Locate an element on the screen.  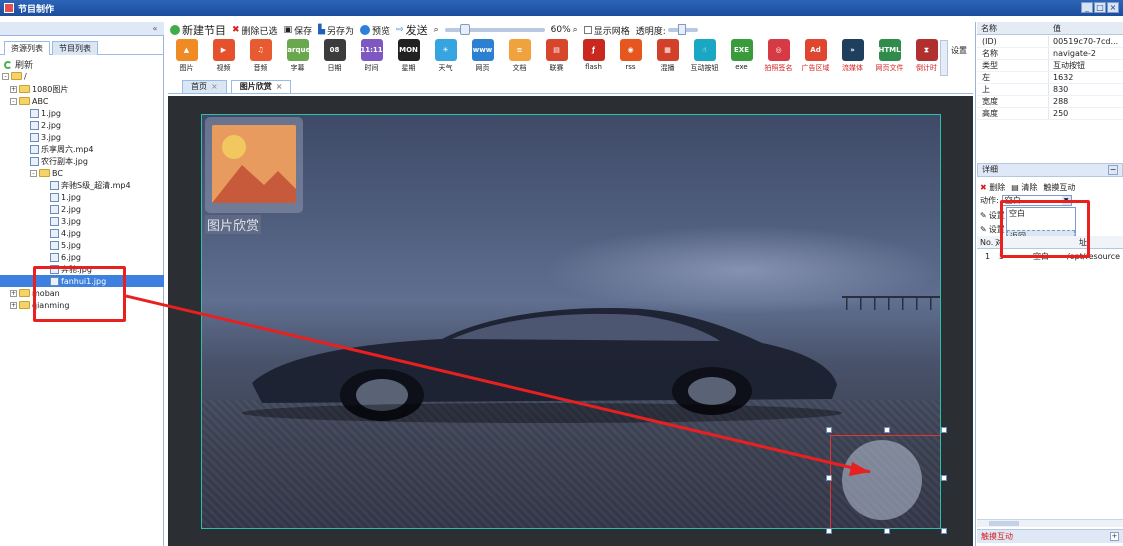
horizontal-scrollbar is located at coordinates (1050, 523).